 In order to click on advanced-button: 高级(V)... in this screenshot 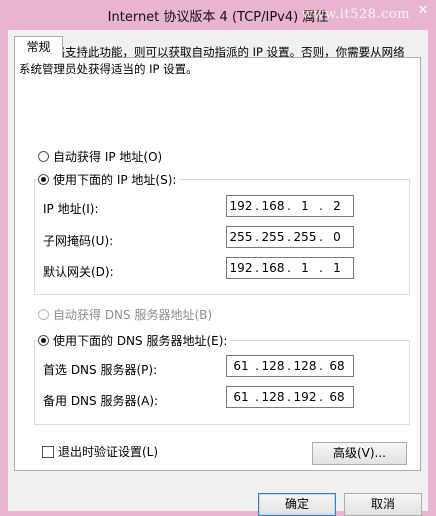, I will do `click(359, 453)`.